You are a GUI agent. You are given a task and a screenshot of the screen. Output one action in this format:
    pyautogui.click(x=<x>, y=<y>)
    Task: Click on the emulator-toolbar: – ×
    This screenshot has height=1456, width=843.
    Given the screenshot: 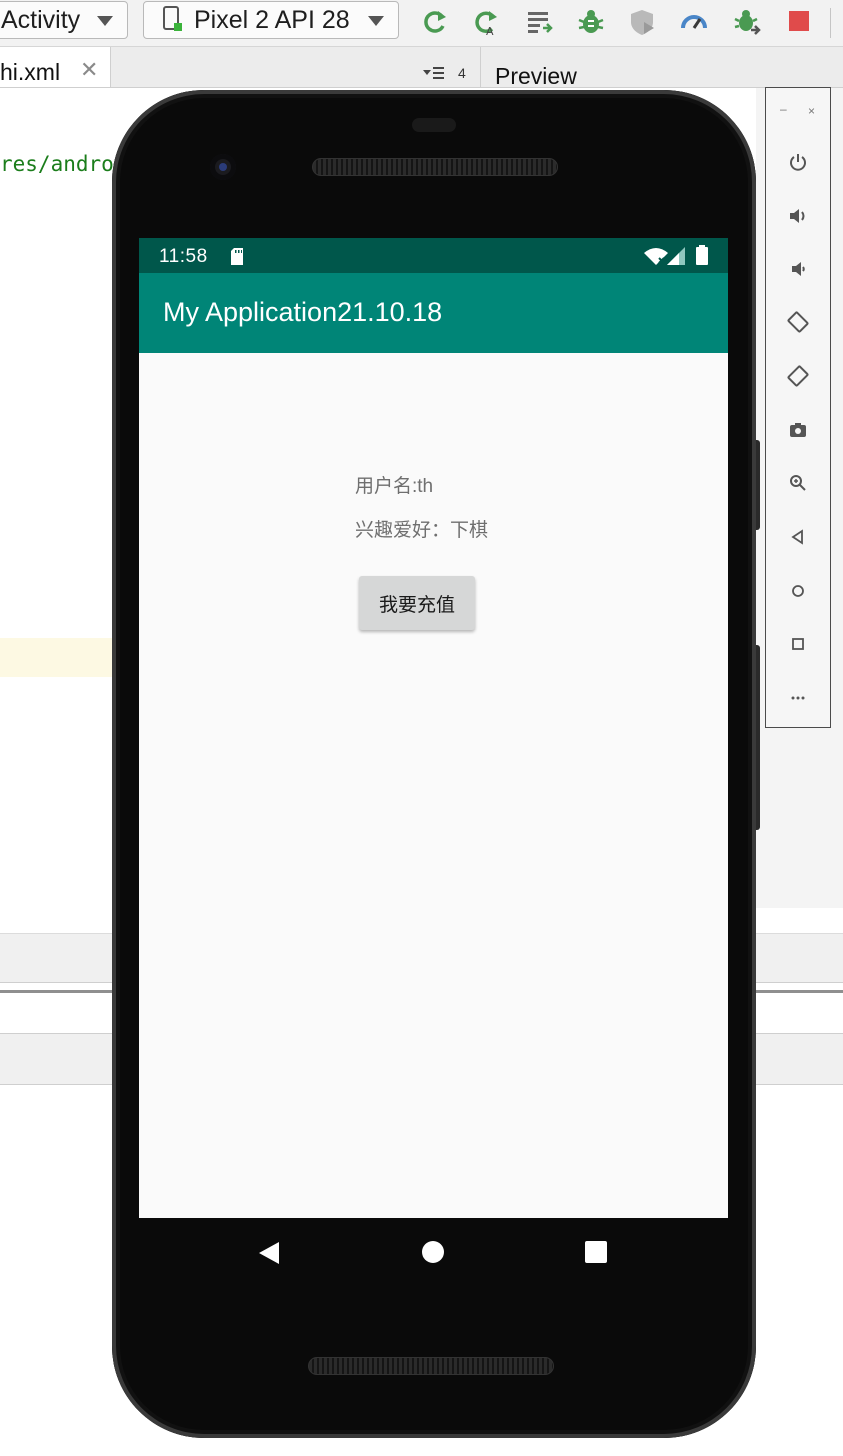 What is the action you would take?
    pyautogui.click(x=798, y=407)
    